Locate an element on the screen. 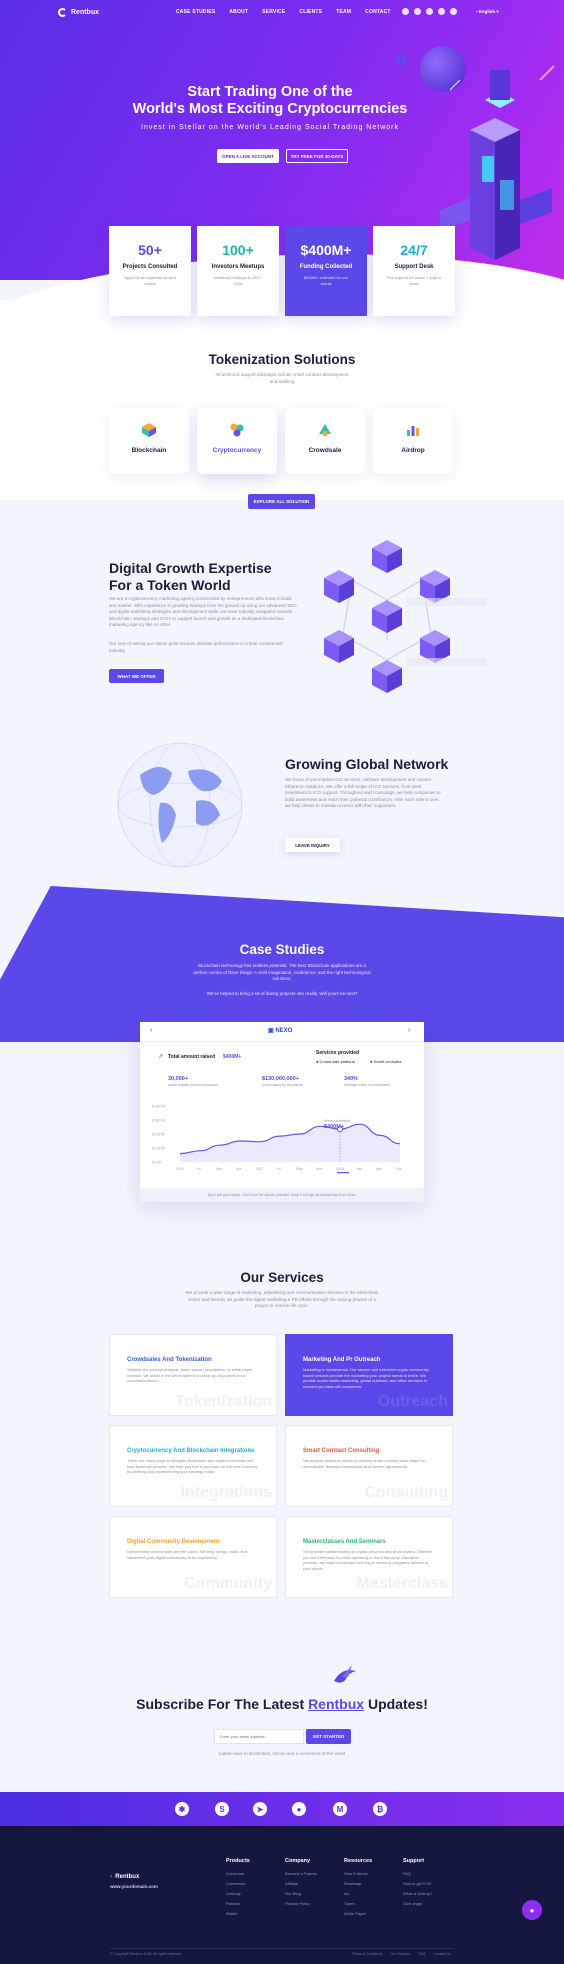 This screenshot has height=1964, width=564. stat-value: $400M+ is located at coordinates (326, 250).